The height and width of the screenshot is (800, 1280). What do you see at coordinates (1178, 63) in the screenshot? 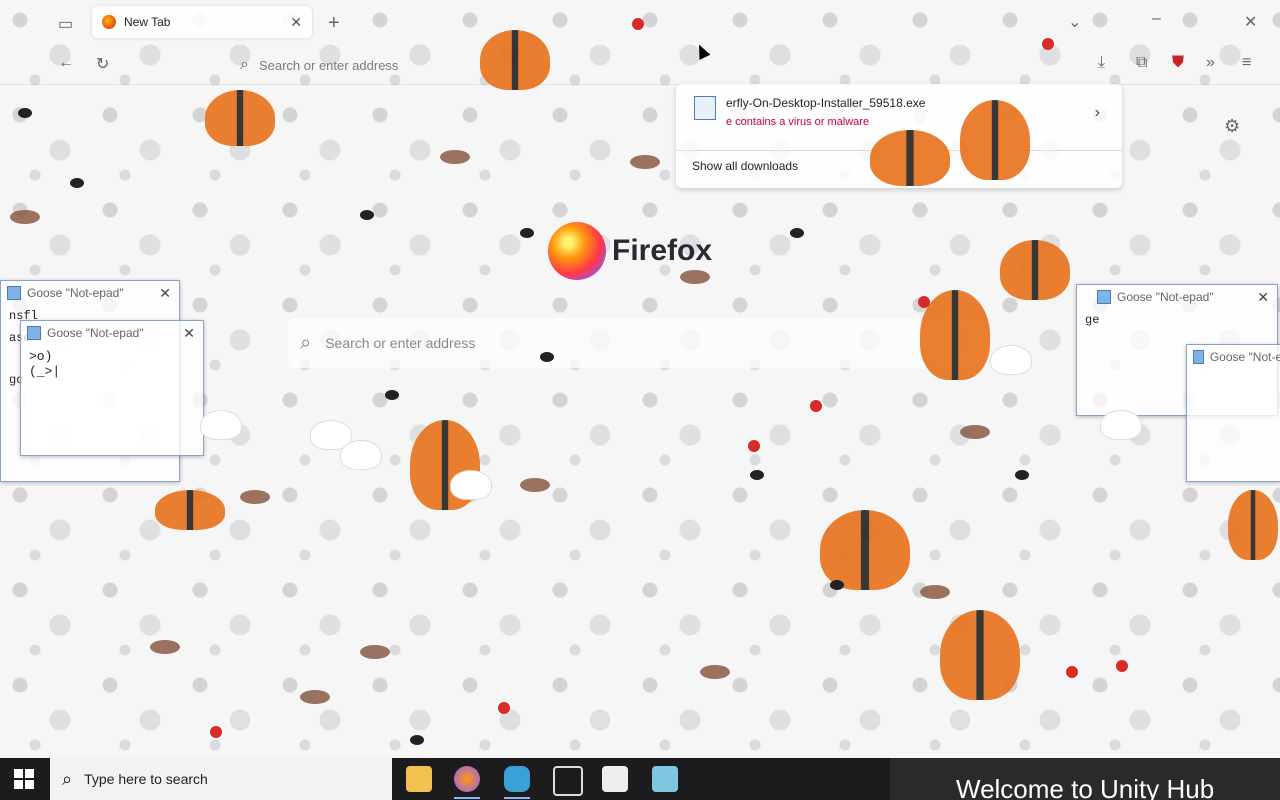
I see `ublock-icon: ⛊` at bounding box center [1178, 63].